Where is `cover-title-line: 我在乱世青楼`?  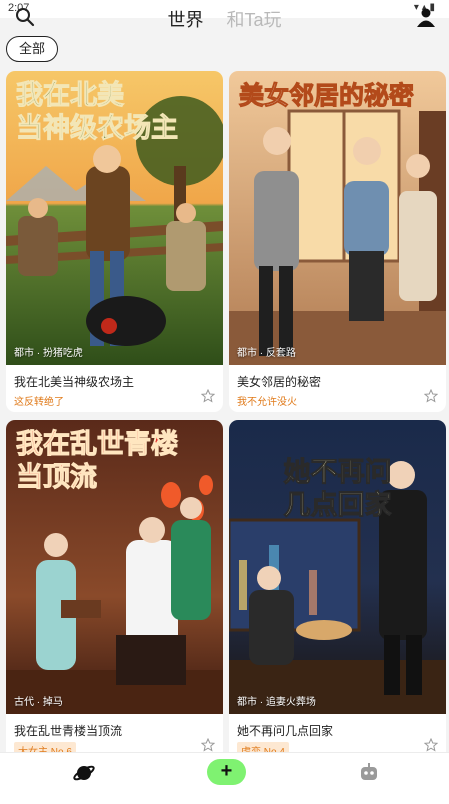 cover-title-line: 我在乱世青楼 is located at coordinates (97, 445).